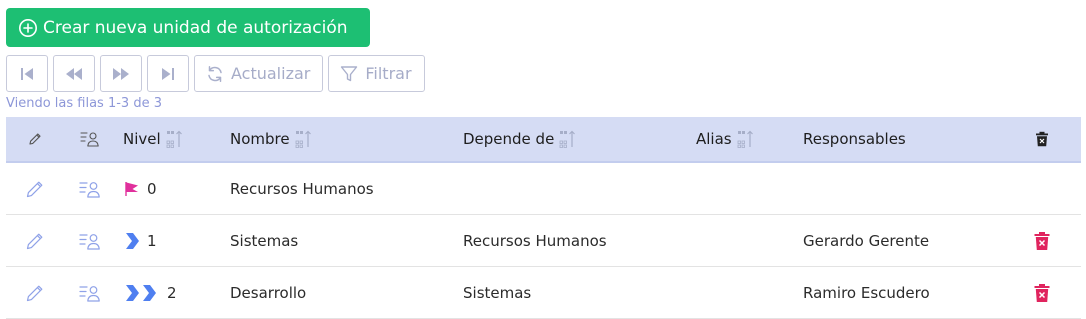 This screenshot has width=1086, height=319. Describe the element at coordinates (132, 241) in the screenshot. I see `chevron-right-icon` at that location.